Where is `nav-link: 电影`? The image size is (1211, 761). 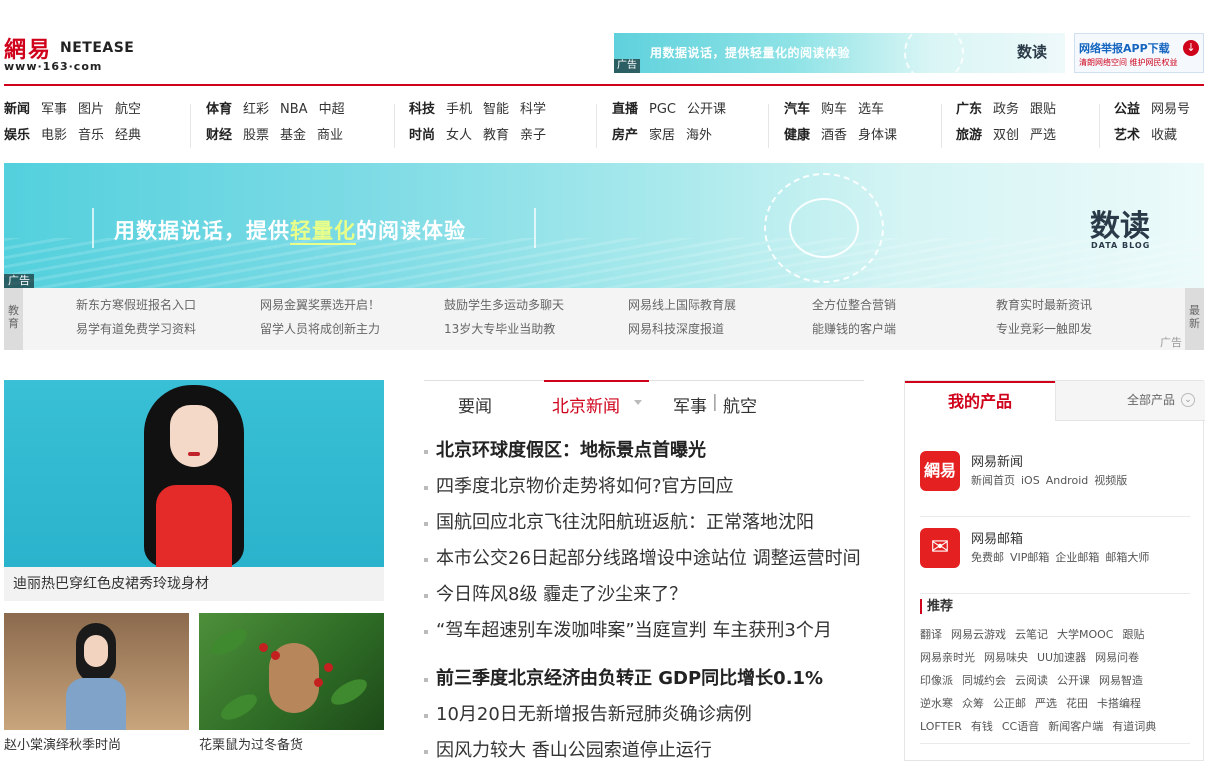 nav-link: 电影 is located at coordinates (54, 136).